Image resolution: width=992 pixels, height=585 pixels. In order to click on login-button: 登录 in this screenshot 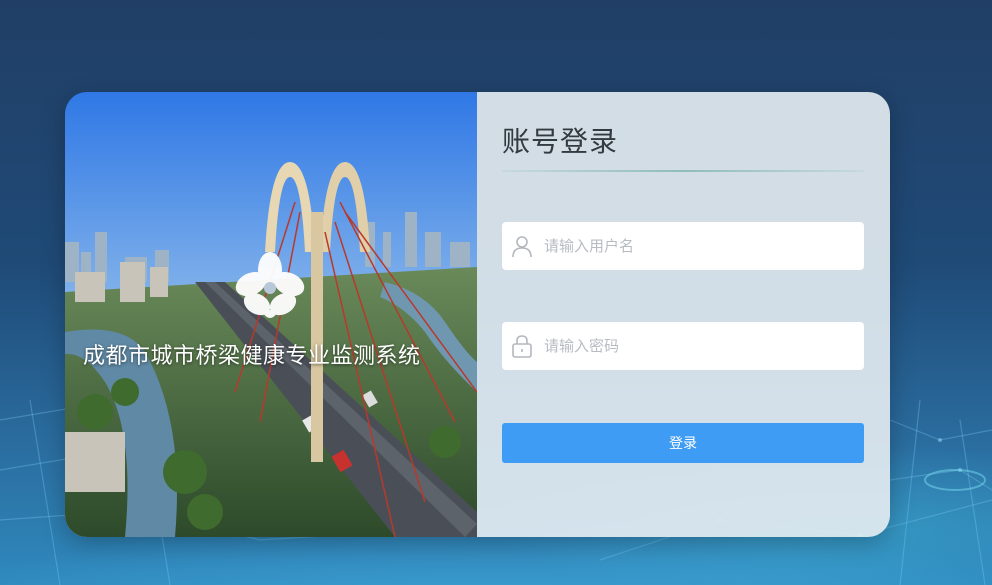, I will do `click(683, 443)`.